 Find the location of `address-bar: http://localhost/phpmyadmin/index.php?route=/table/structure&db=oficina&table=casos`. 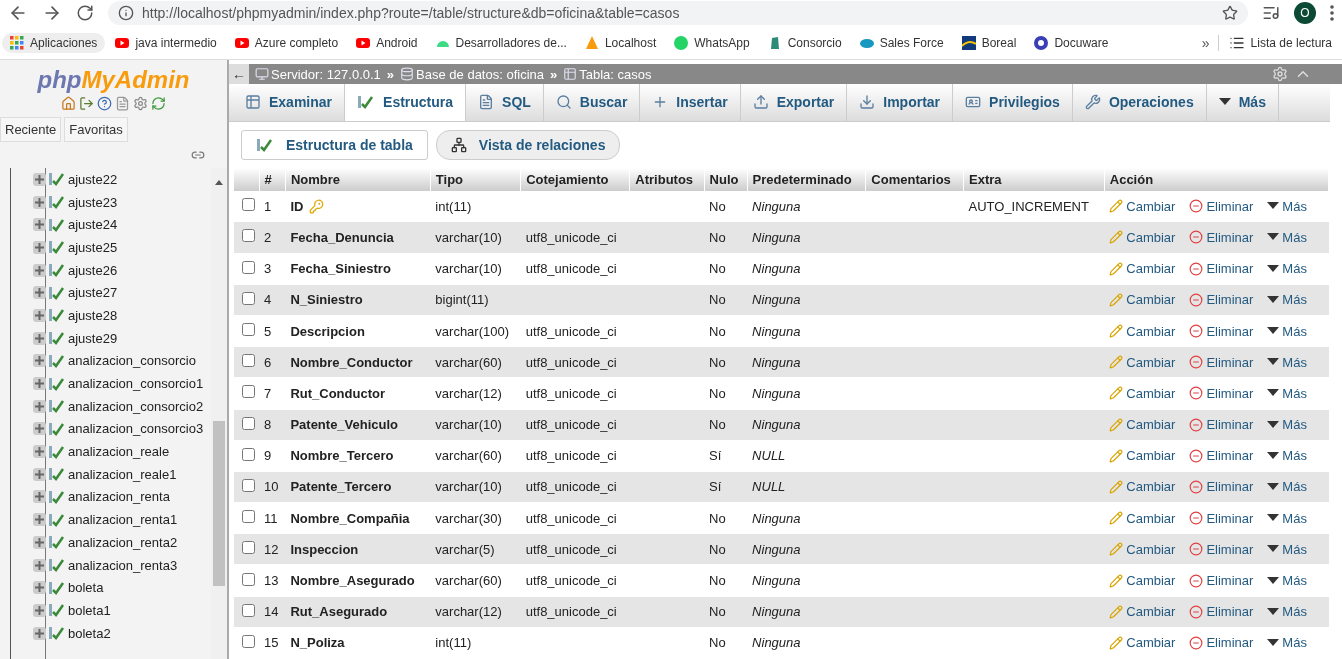

address-bar: http://localhost/phpmyadmin/index.php?route=/table/structure&db=oficina&table=casos is located at coordinates (678, 13).